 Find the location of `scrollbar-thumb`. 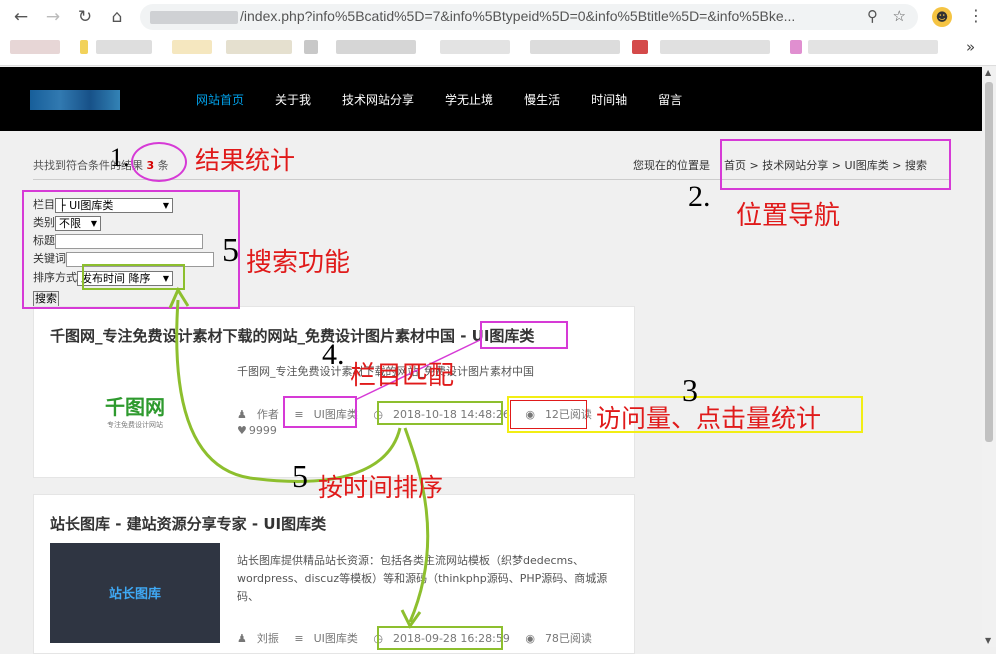

scrollbar-thumb is located at coordinates (989, 262).